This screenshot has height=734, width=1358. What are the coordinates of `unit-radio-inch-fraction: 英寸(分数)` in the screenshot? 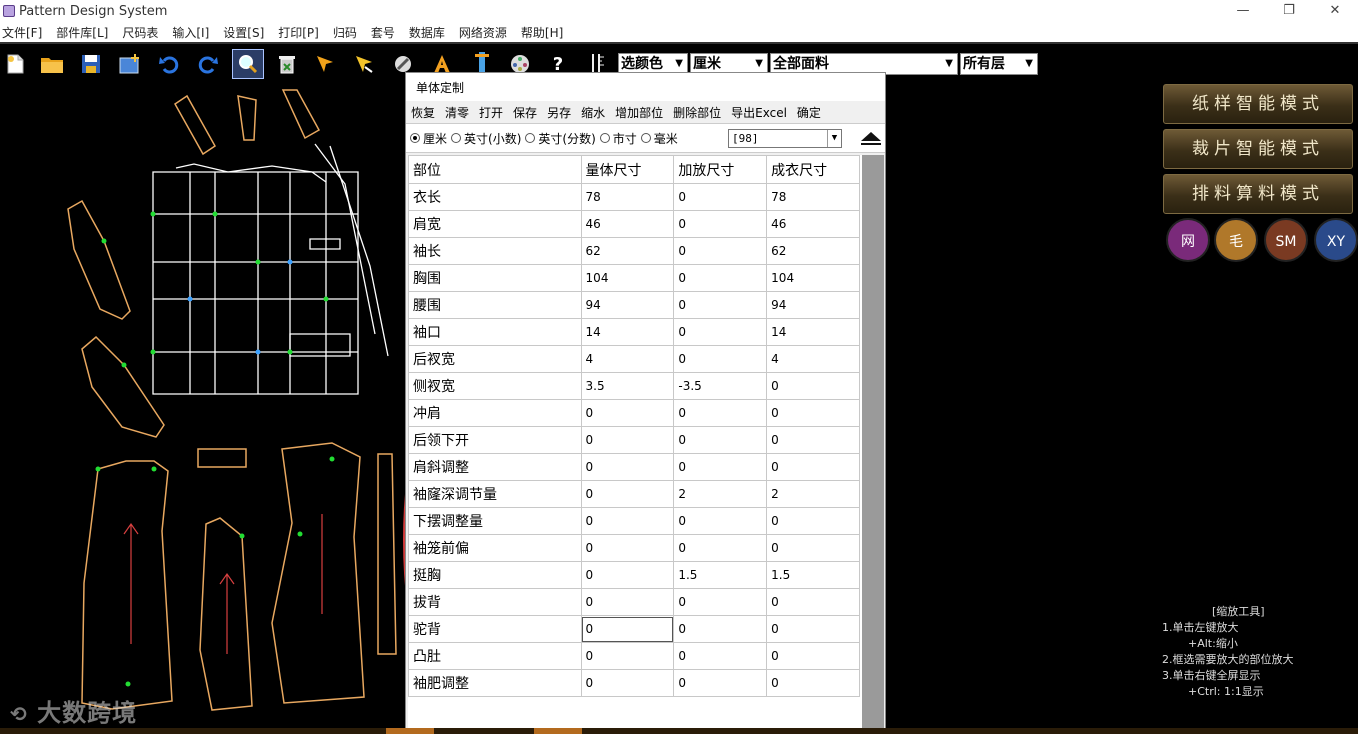 It's located at (560, 138).